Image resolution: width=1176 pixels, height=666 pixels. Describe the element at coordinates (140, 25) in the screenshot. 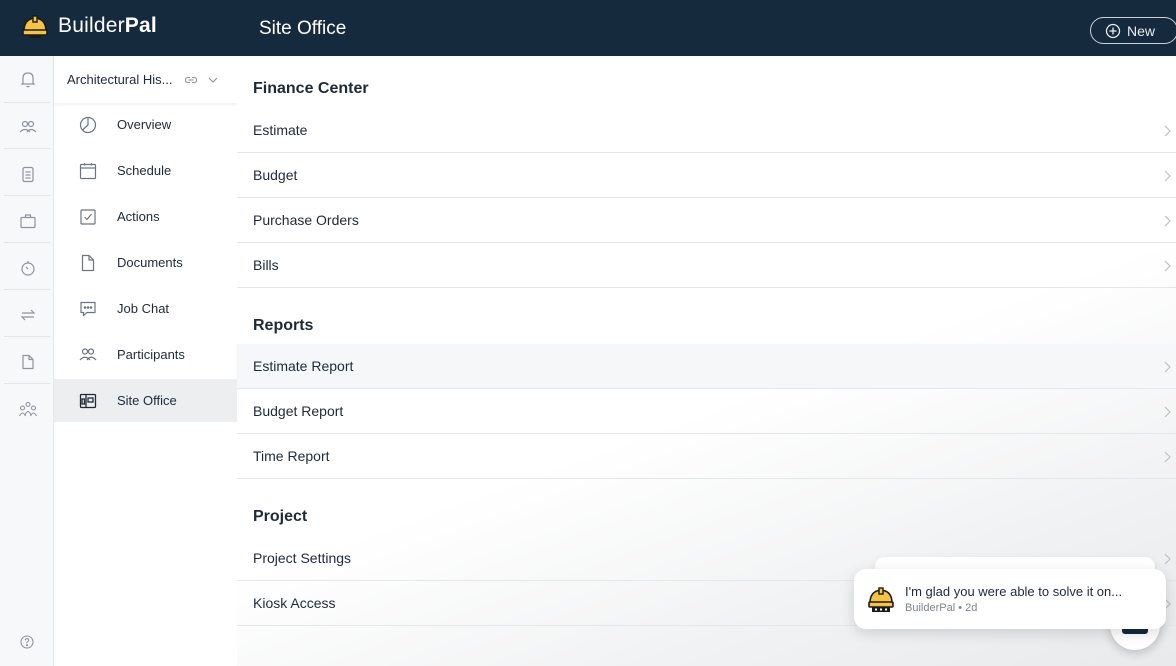

I see `brand-name-bold: Pal` at that location.